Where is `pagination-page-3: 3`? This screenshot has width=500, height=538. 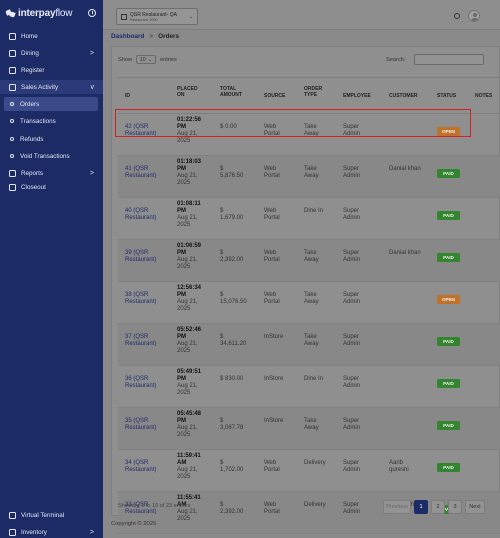 pagination-page-3: 3 is located at coordinates (455, 507).